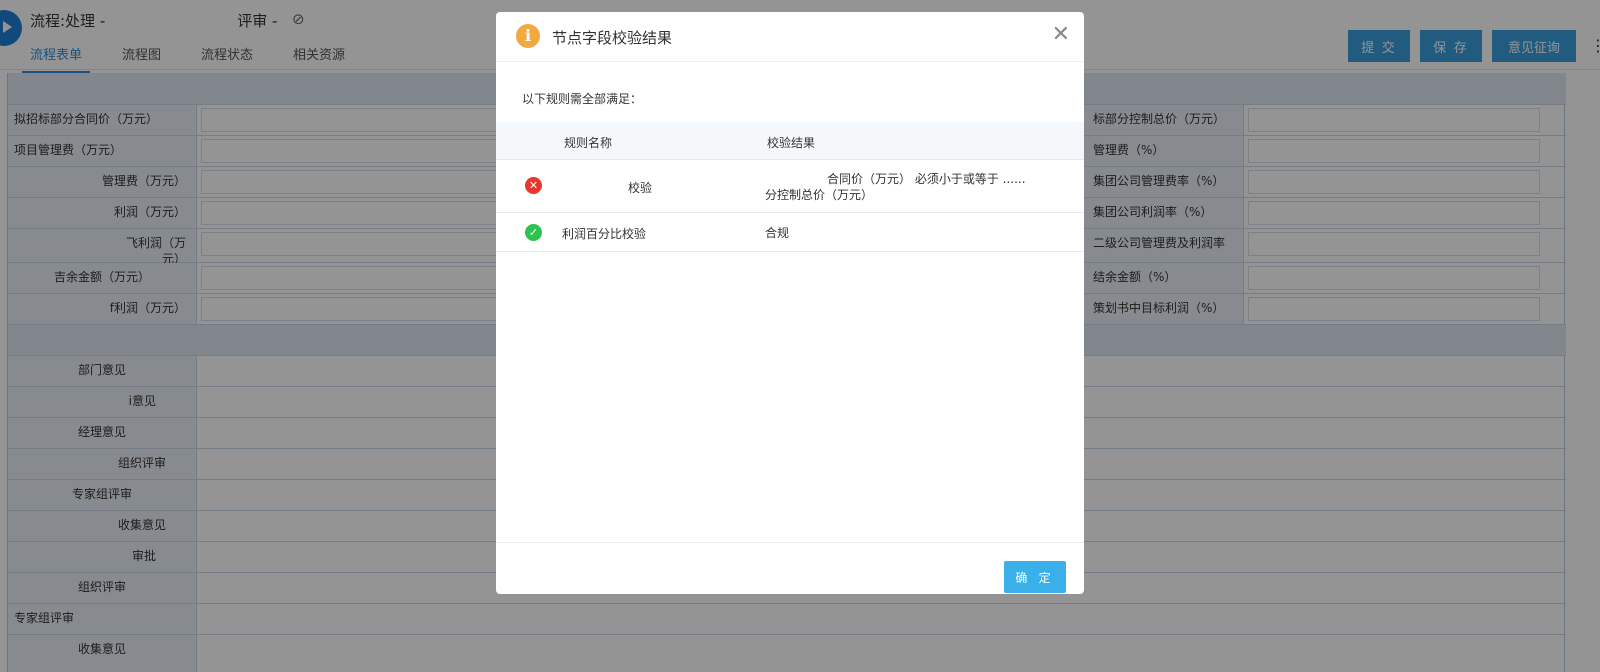 The width and height of the screenshot is (1600, 672). I want to click on column-header-result: 校验结果, so click(791, 143).